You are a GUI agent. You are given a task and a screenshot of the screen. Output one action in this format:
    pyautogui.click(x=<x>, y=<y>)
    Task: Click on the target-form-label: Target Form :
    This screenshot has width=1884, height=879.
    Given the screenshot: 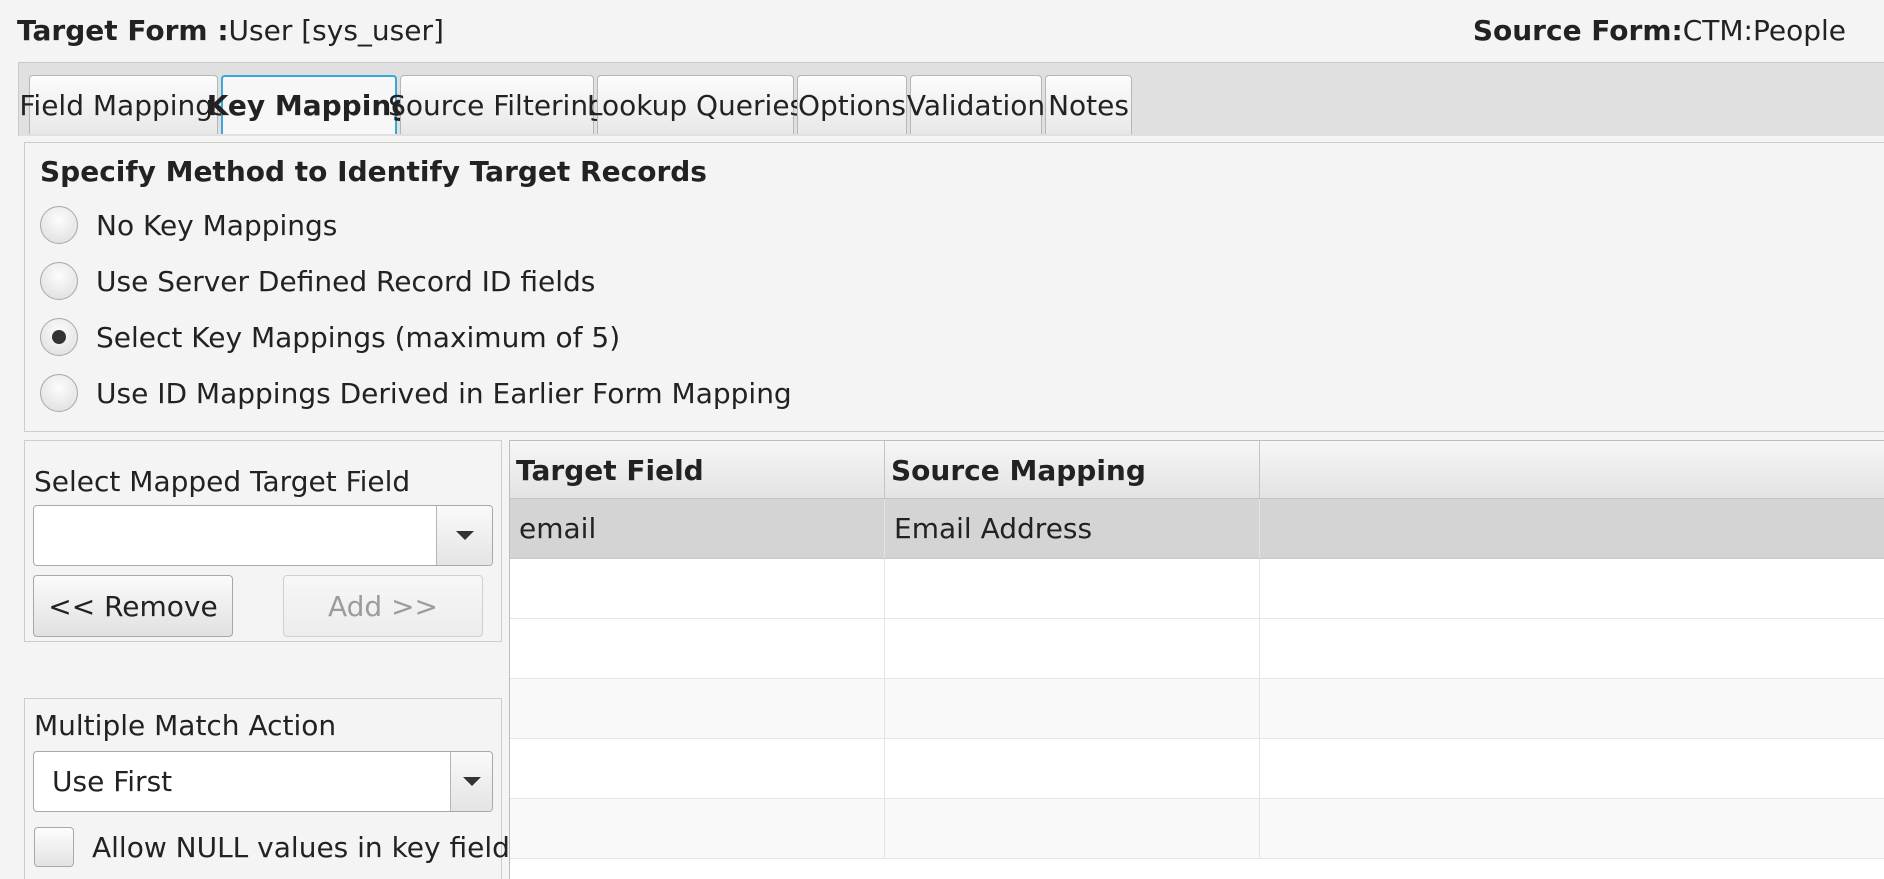 What is the action you would take?
    pyautogui.click(x=123, y=30)
    